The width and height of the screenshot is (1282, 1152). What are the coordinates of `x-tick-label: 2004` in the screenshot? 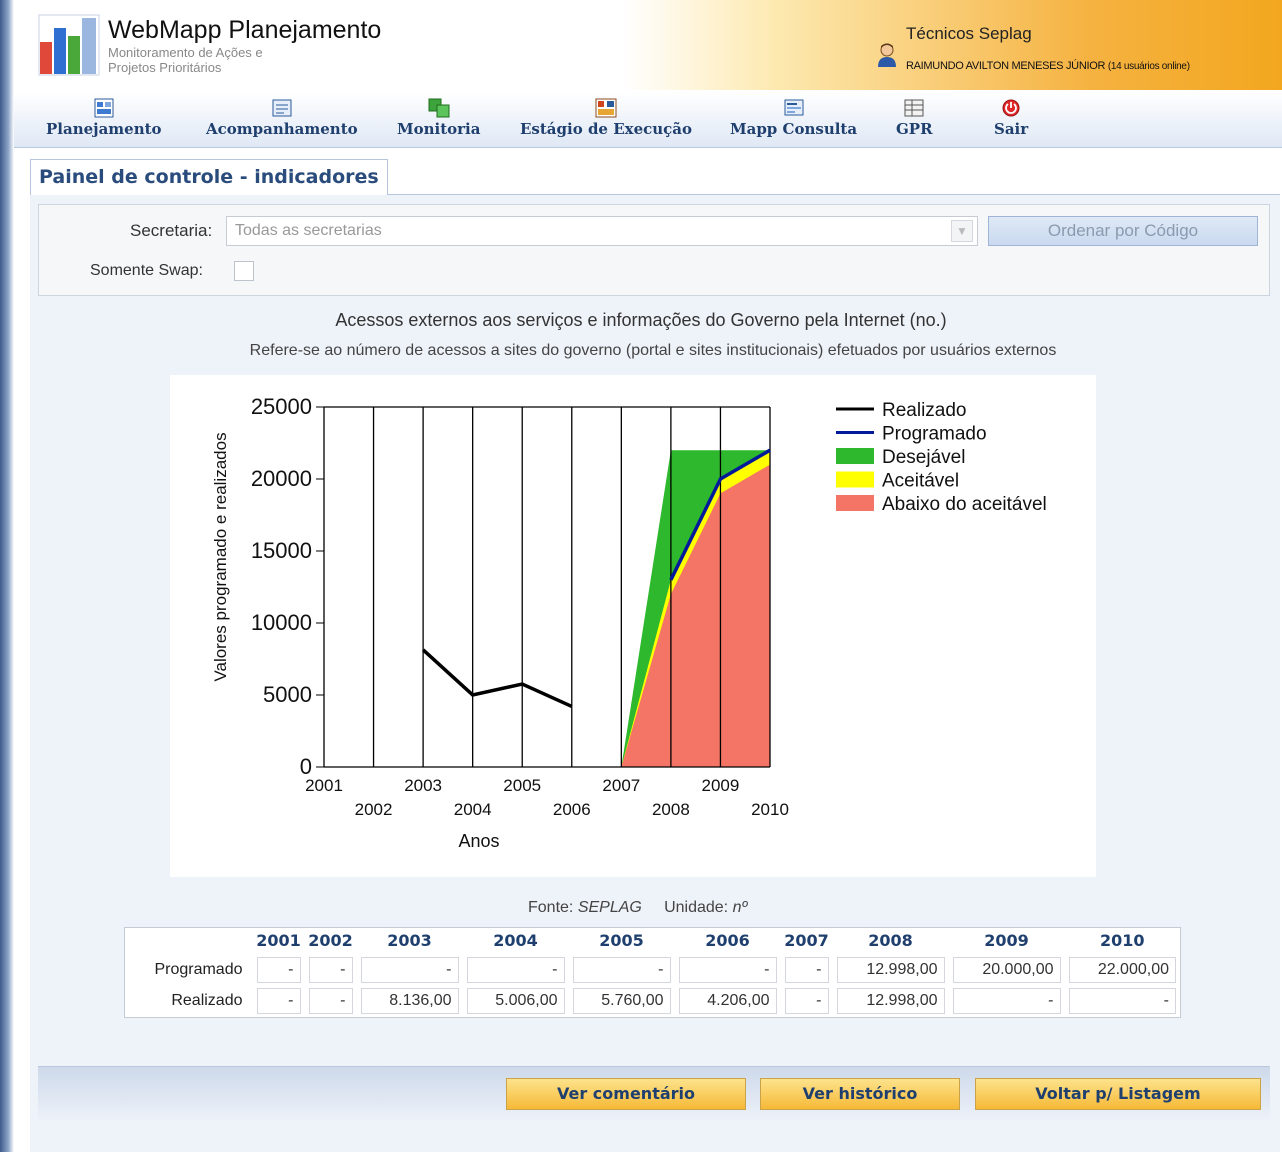 It's located at (473, 809).